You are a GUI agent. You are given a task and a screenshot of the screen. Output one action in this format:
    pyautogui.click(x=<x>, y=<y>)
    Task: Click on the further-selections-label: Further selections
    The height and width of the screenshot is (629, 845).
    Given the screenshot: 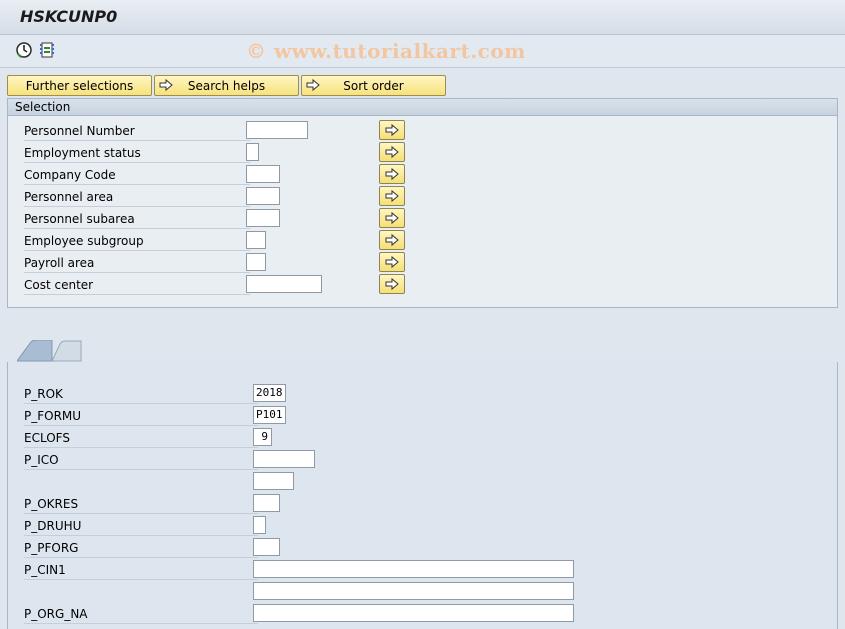 What is the action you would take?
    pyautogui.click(x=79, y=85)
    